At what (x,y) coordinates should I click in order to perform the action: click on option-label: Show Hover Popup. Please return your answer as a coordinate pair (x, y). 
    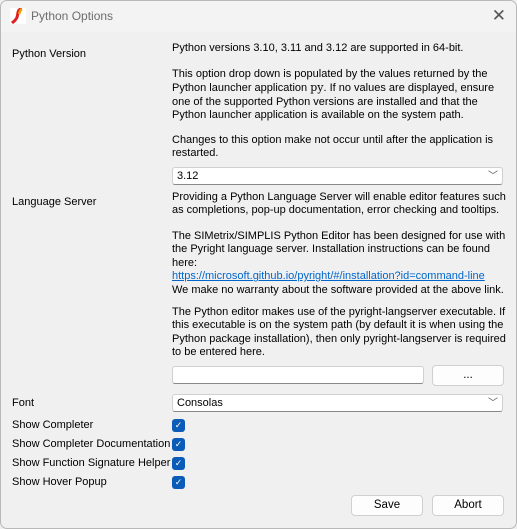
    Looking at the image, I should click on (59, 482).